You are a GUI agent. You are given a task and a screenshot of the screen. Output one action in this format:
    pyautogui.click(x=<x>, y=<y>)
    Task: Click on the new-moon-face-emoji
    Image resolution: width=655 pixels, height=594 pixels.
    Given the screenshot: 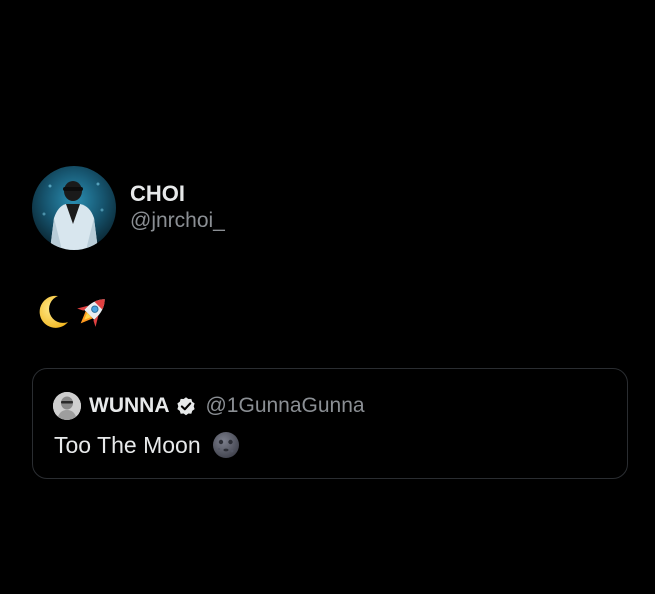 What is the action you would take?
    pyautogui.click(x=225, y=445)
    